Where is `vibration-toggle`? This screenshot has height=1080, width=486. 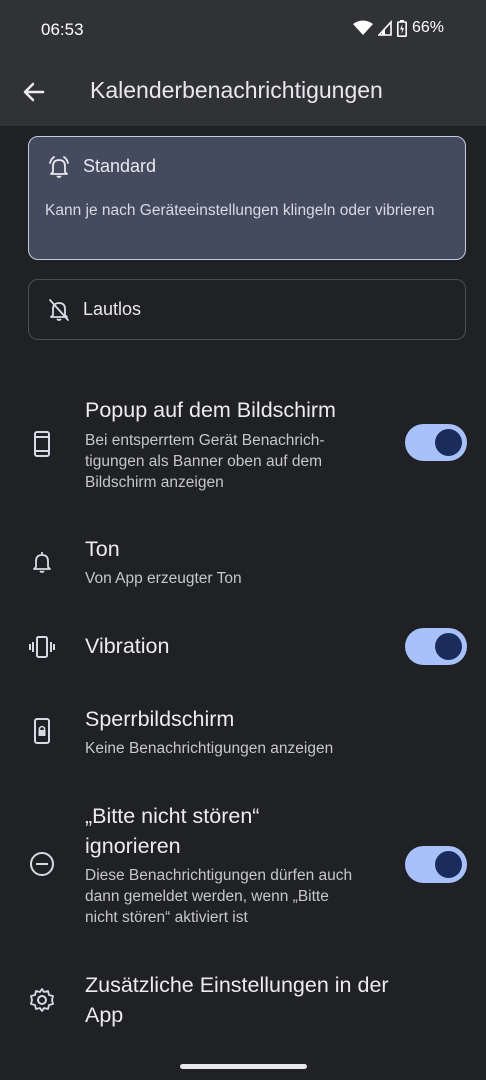
vibration-toggle is located at coordinates (436, 646).